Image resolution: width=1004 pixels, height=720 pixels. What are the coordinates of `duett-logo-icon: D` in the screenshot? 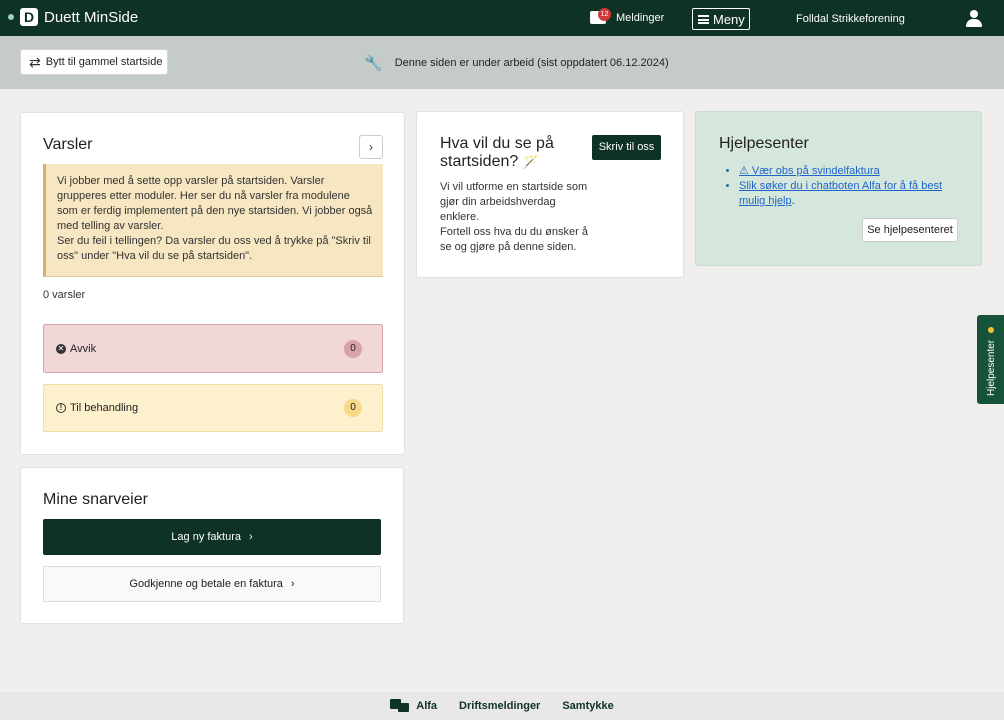 It's located at (29, 17).